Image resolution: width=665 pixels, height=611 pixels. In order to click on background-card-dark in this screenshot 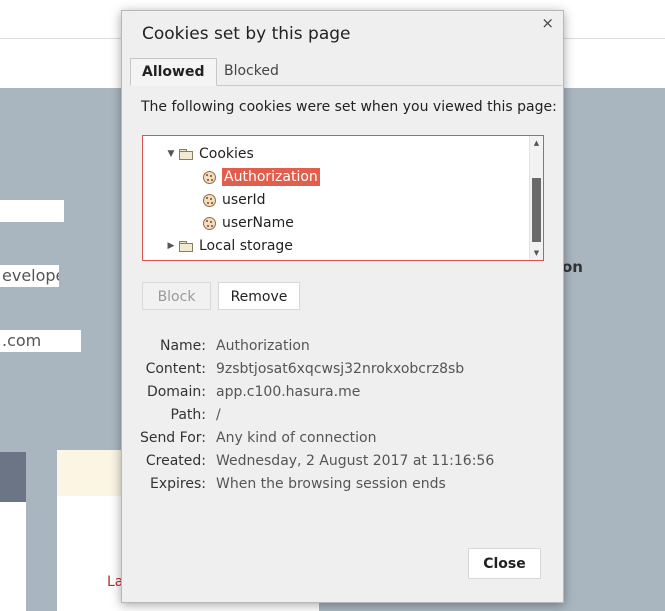, I will do `click(13, 531)`.